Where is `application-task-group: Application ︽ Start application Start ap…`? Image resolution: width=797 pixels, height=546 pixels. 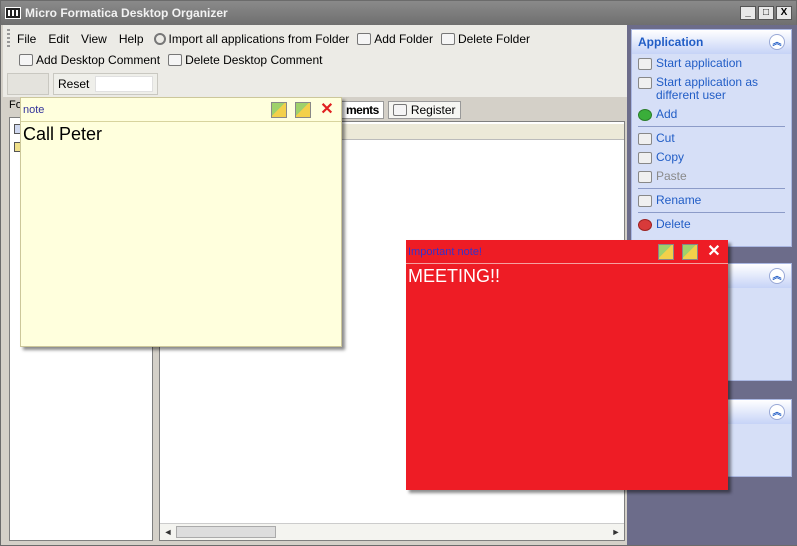 application-task-group: Application ︽ Start application Start ap… is located at coordinates (711, 138).